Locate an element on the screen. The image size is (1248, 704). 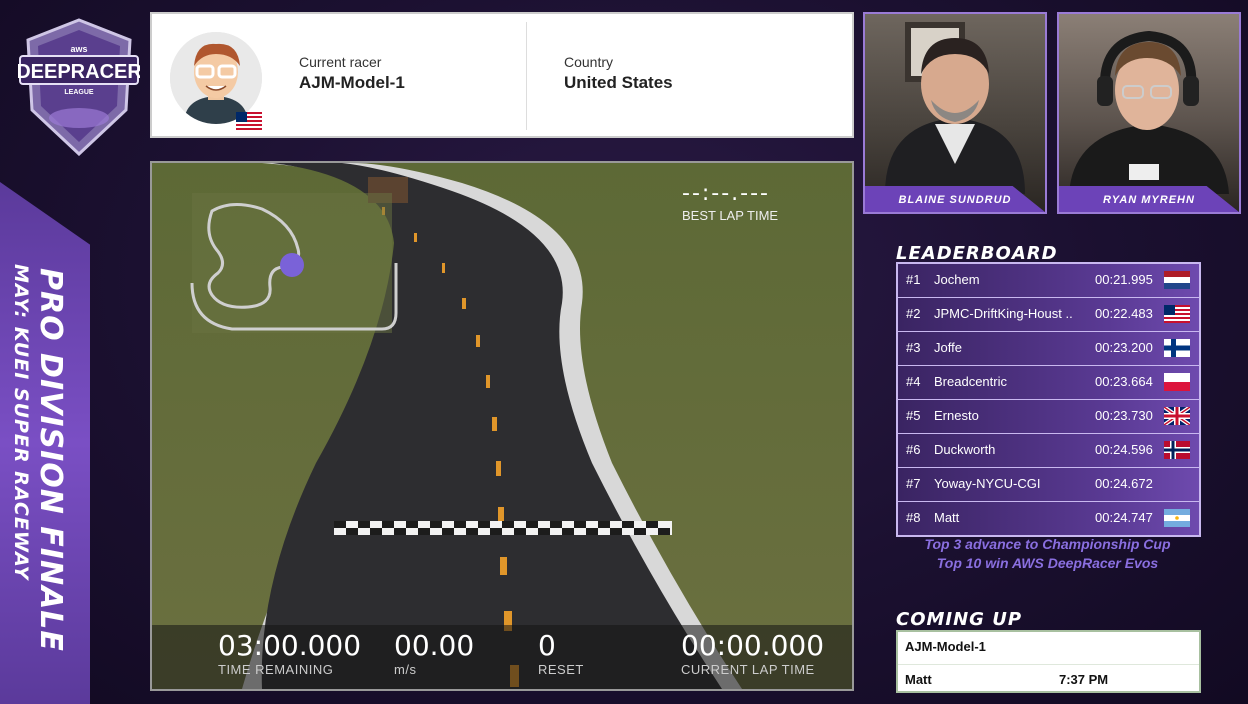
leaderboard-row: #8 Matt 00:24.747 is located at coordinates (1048, 518).